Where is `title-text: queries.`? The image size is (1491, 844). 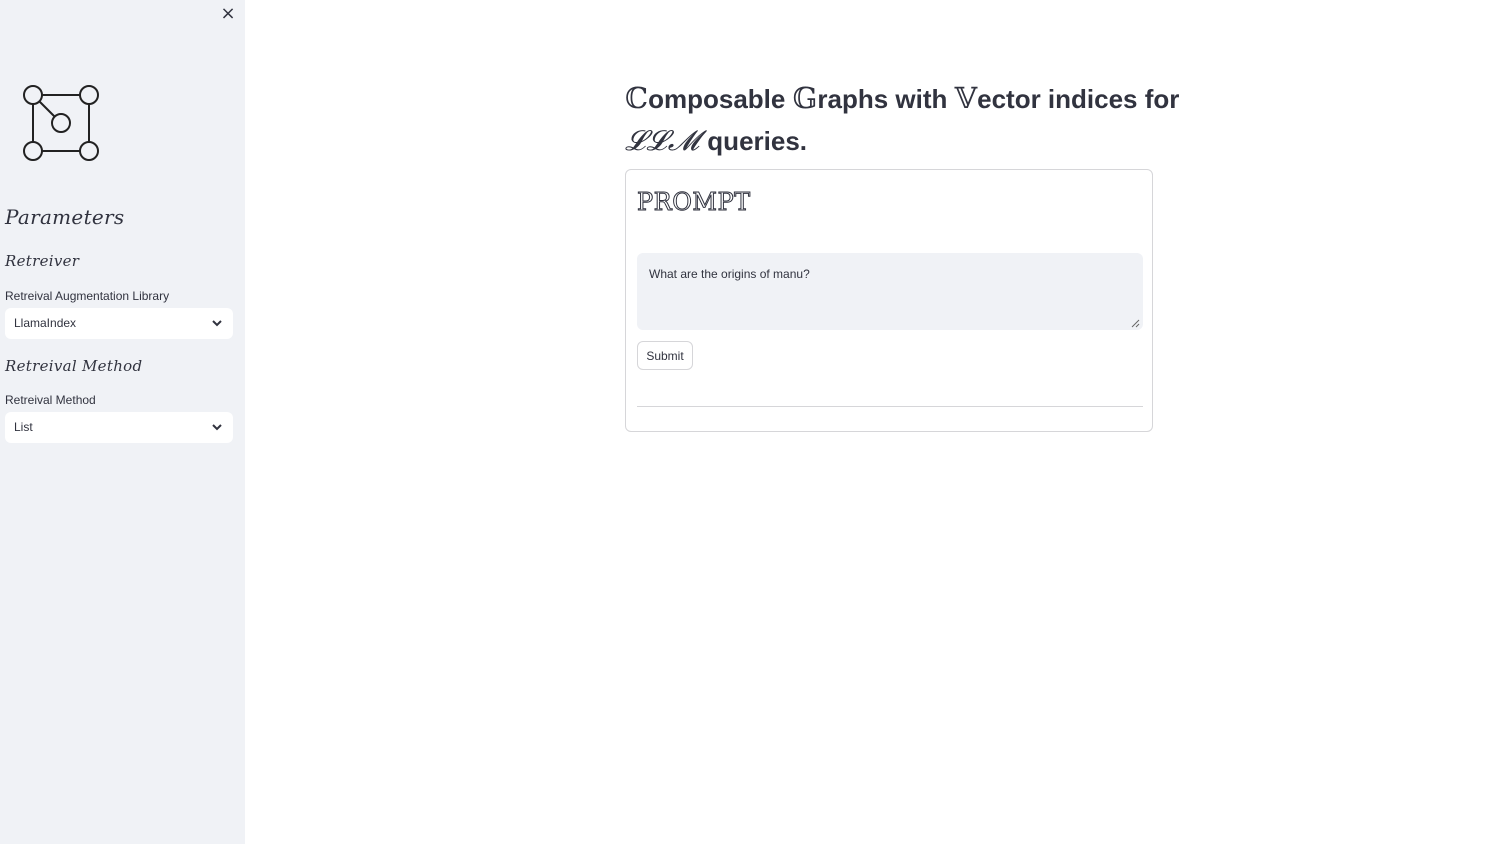
title-text: queries. is located at coordinates (754, 141).